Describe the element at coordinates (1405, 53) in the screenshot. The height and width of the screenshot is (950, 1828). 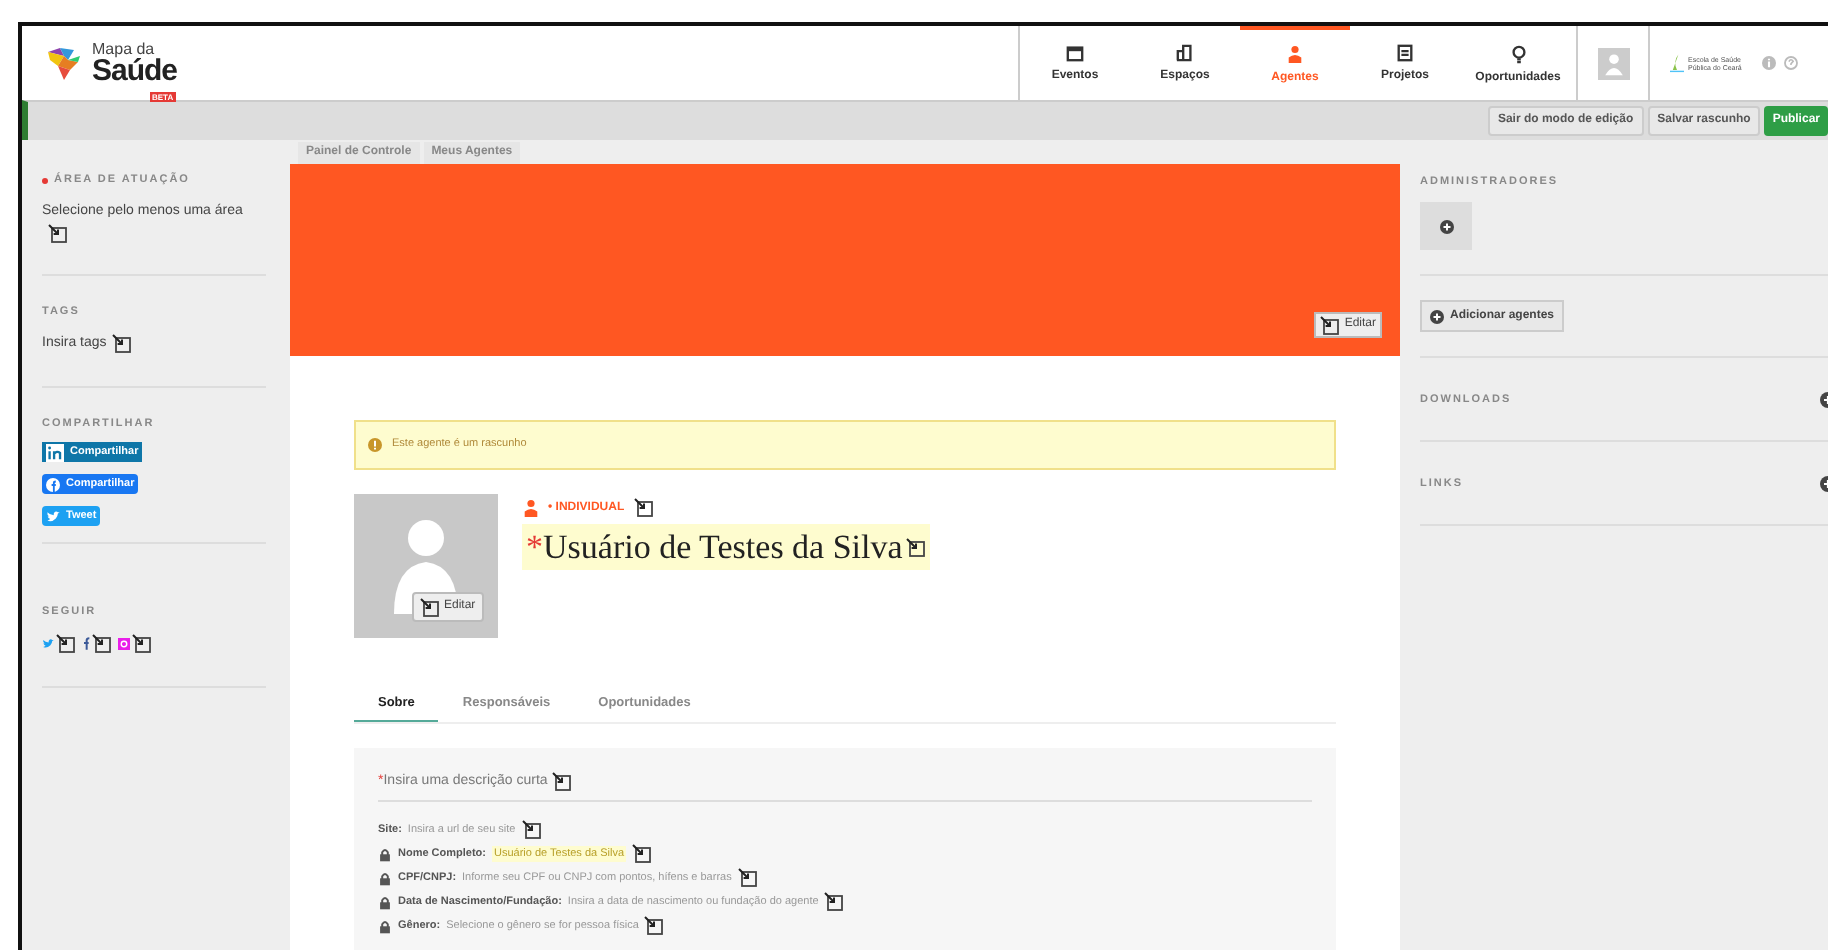
I see `document-icon` at that location.